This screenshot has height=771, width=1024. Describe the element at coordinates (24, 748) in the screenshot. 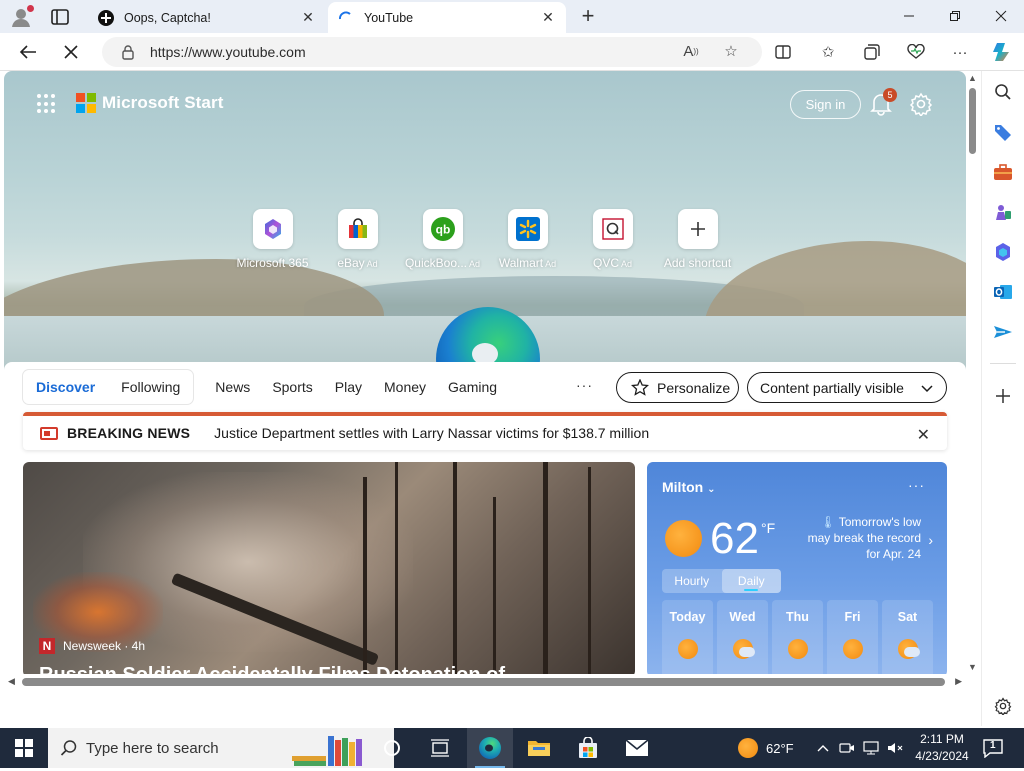

I see `start-button` at that location.